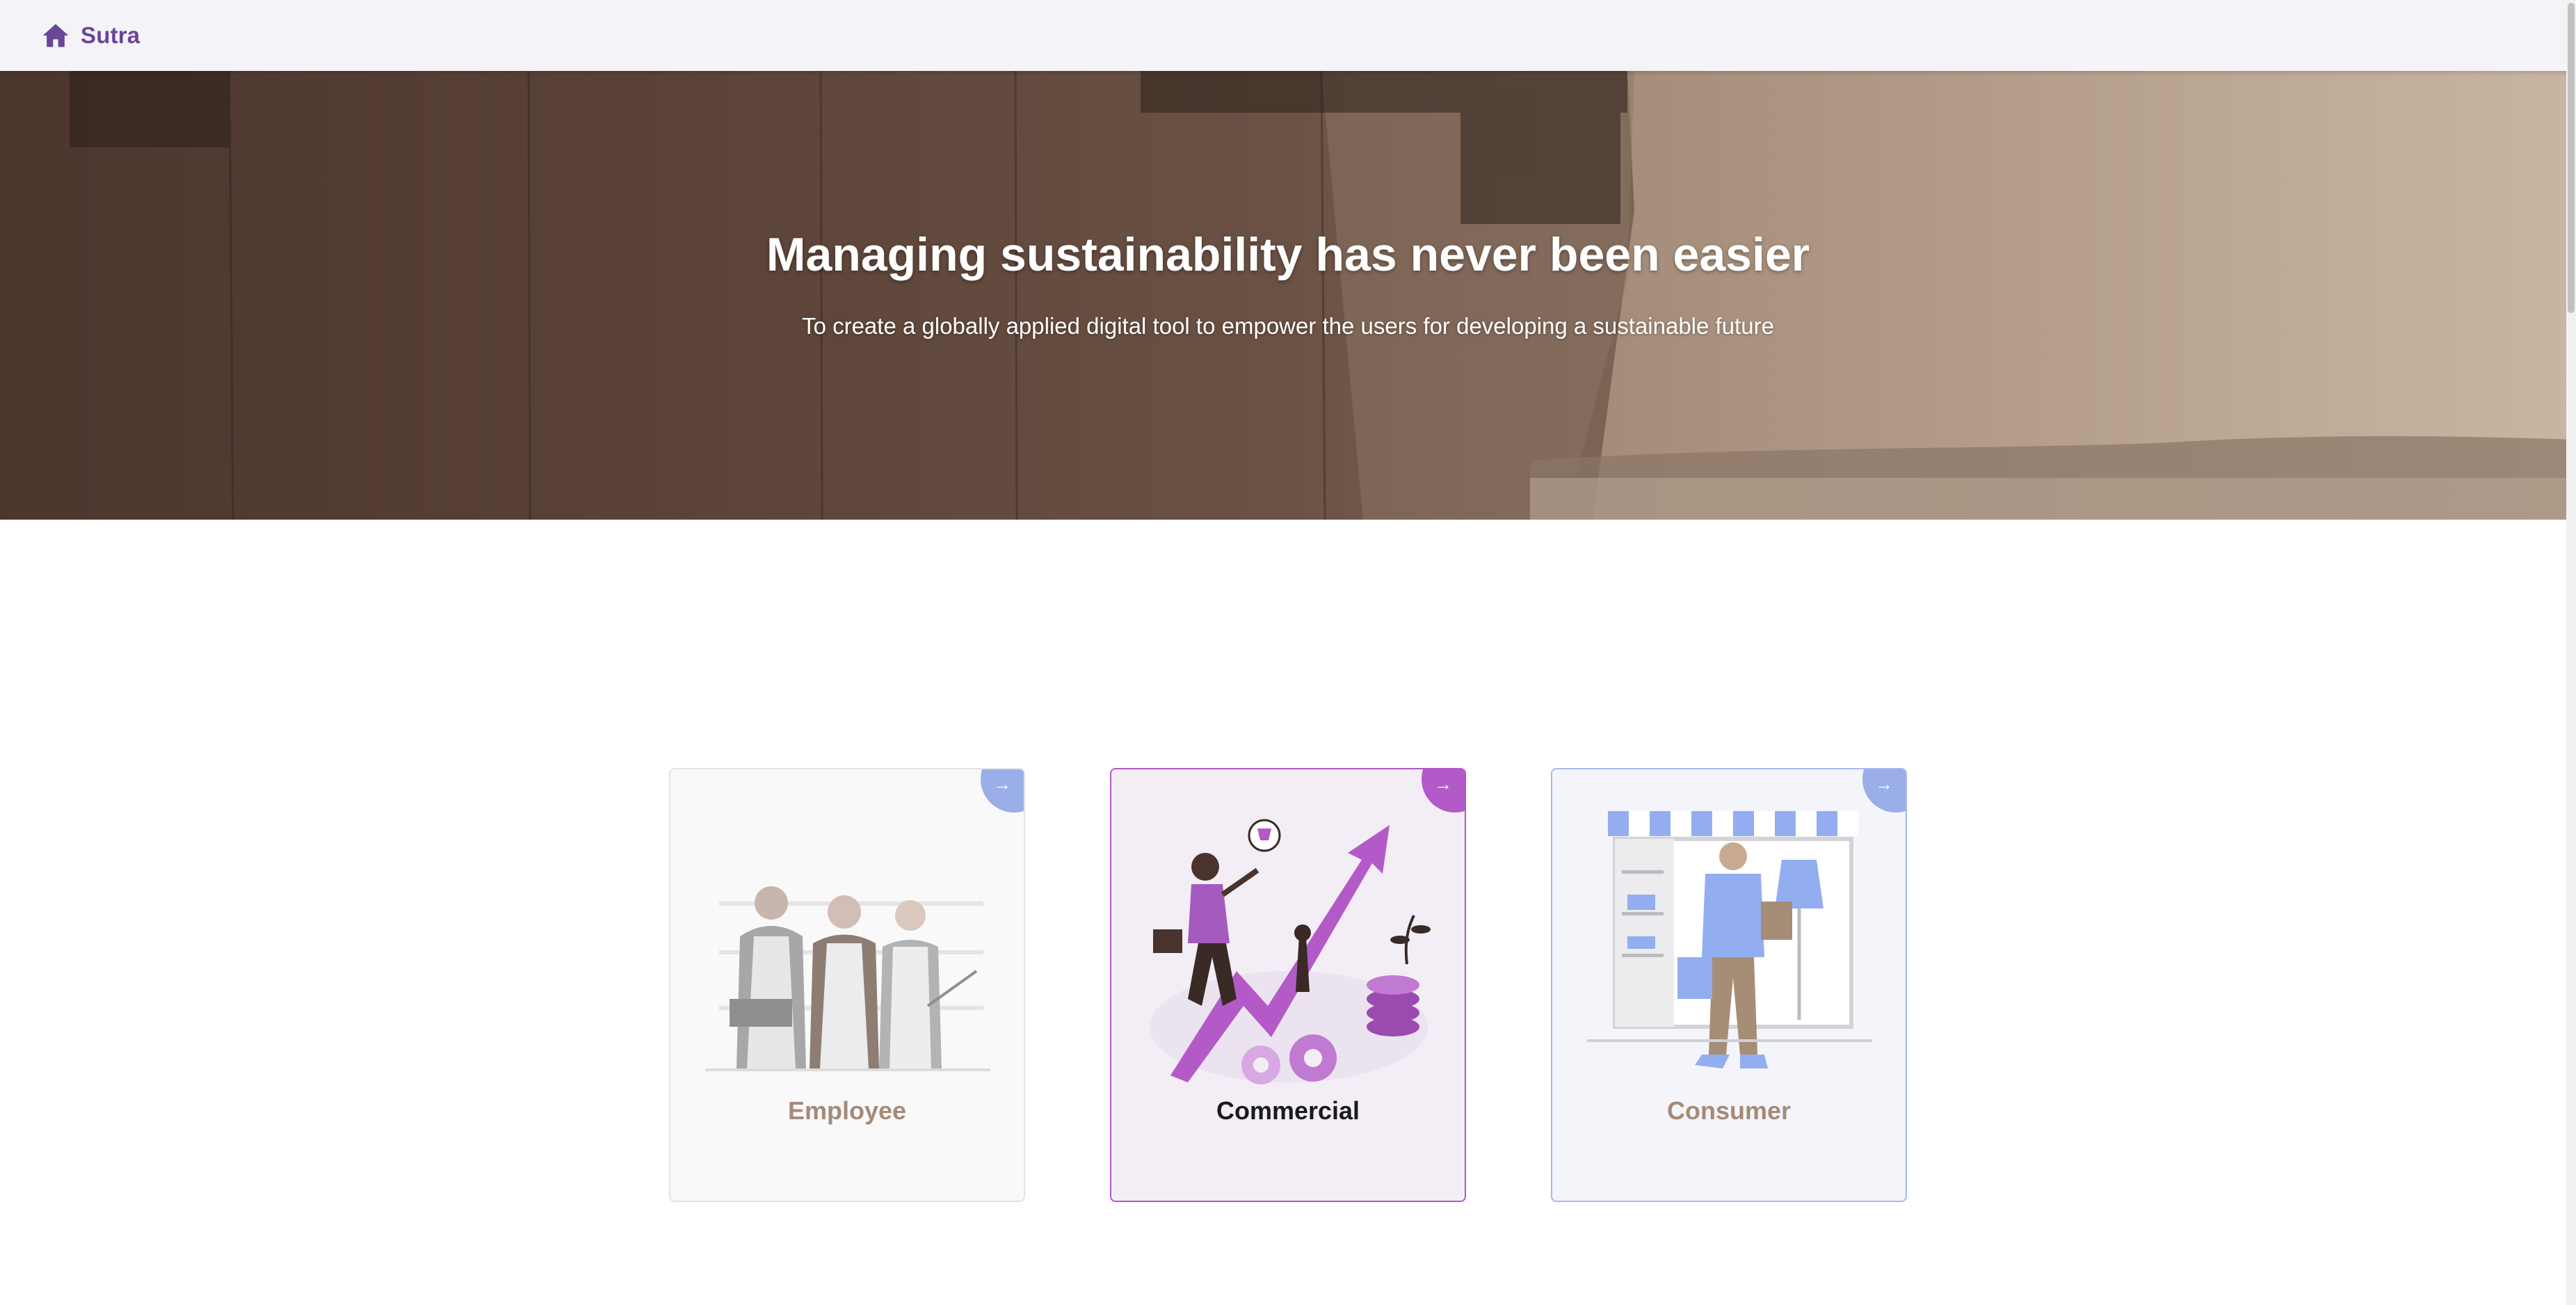 The height and width of the screenshot is (1305, 2576). I want to click on commercial-growth-illustration, so click(1290, 951).